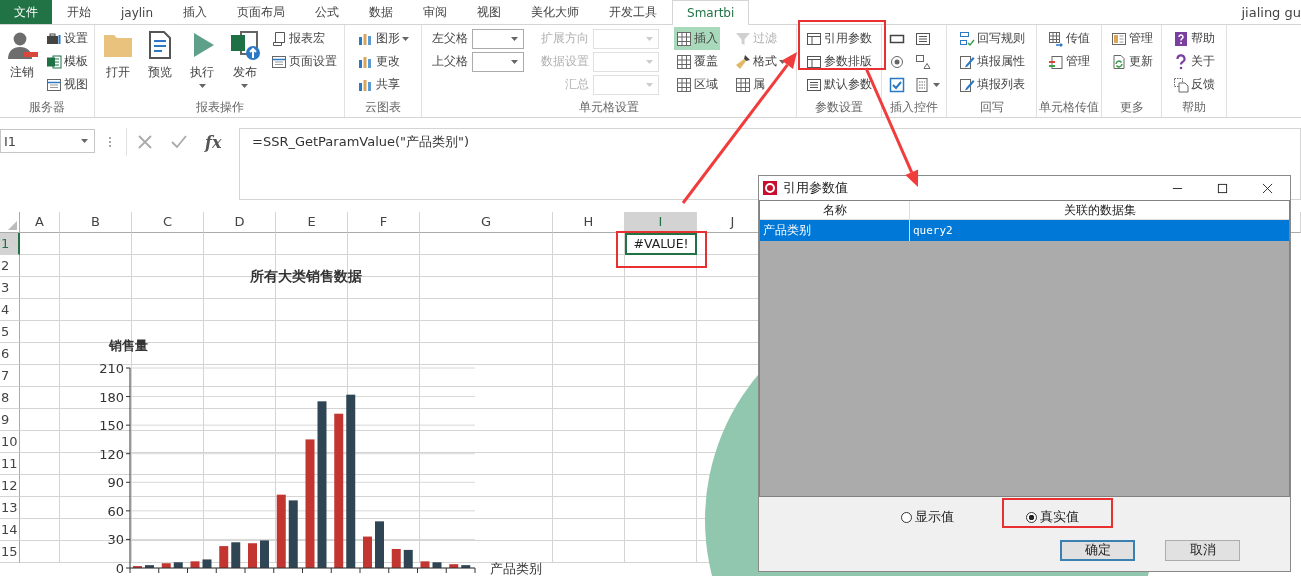 The width and height of the screenshot is (1301, 576). I want to click on list-column-header: 名称, so click(835, 210).